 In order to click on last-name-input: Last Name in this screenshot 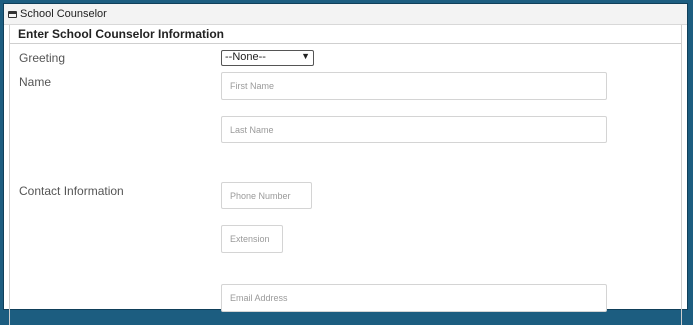, I will do `click(414, 129)`.